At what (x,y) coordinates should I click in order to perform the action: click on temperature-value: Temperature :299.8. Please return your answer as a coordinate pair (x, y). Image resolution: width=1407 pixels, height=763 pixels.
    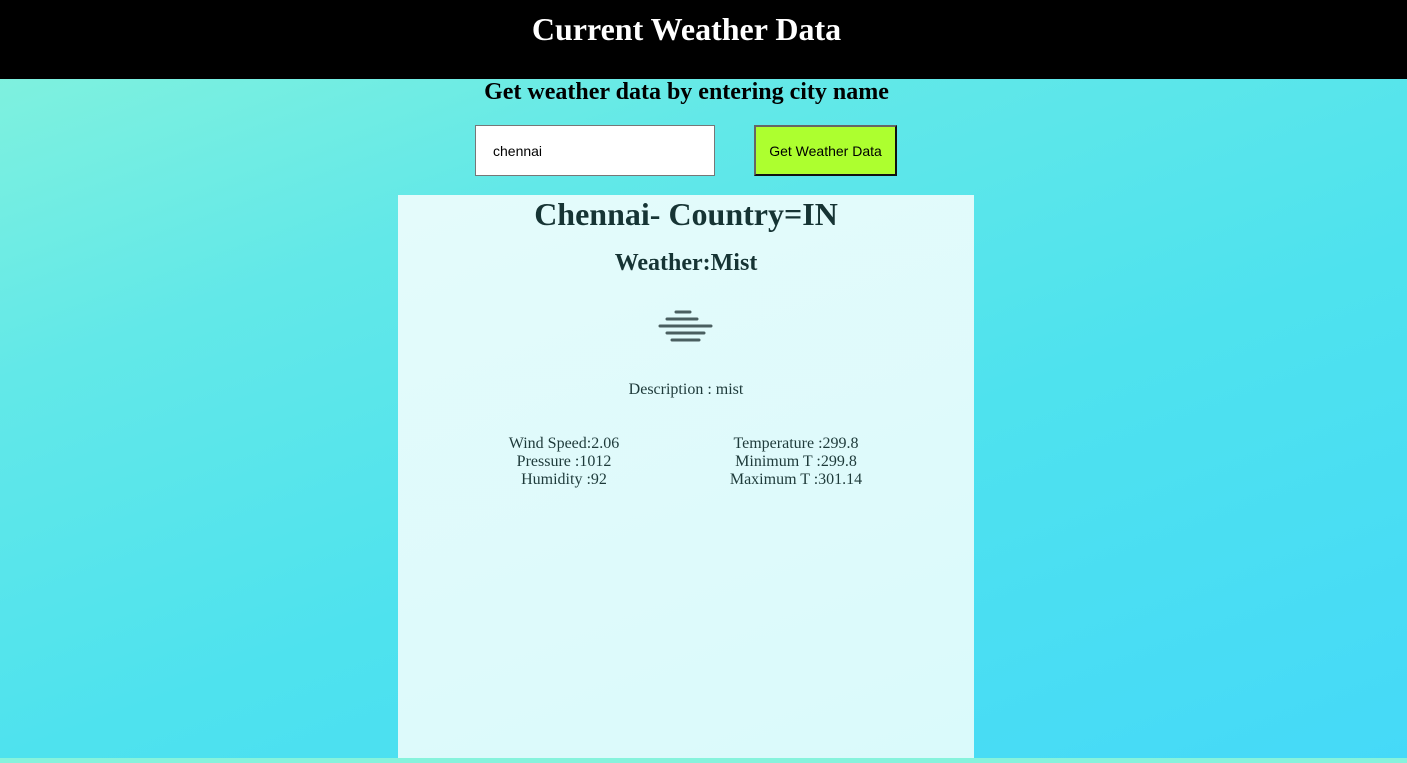
    Looking at the image, I should click on (796, 443).